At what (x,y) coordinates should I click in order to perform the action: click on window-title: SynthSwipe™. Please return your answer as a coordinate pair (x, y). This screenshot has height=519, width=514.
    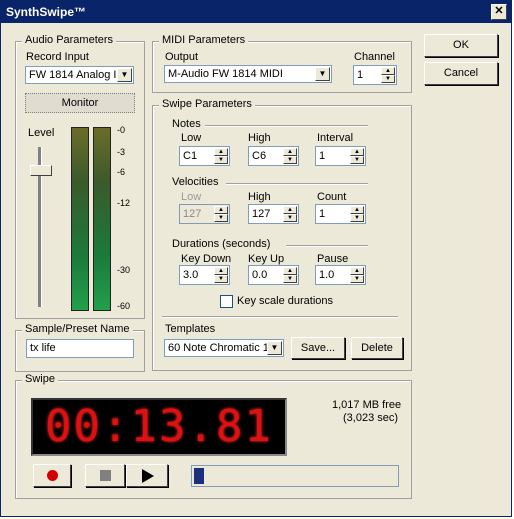
    Looking at the image, I should click on (46, 12).